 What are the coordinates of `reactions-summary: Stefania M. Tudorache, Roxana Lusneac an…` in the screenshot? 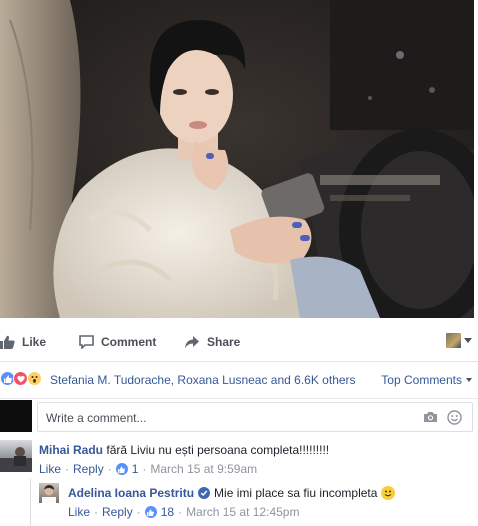 It's located at (239, 379).